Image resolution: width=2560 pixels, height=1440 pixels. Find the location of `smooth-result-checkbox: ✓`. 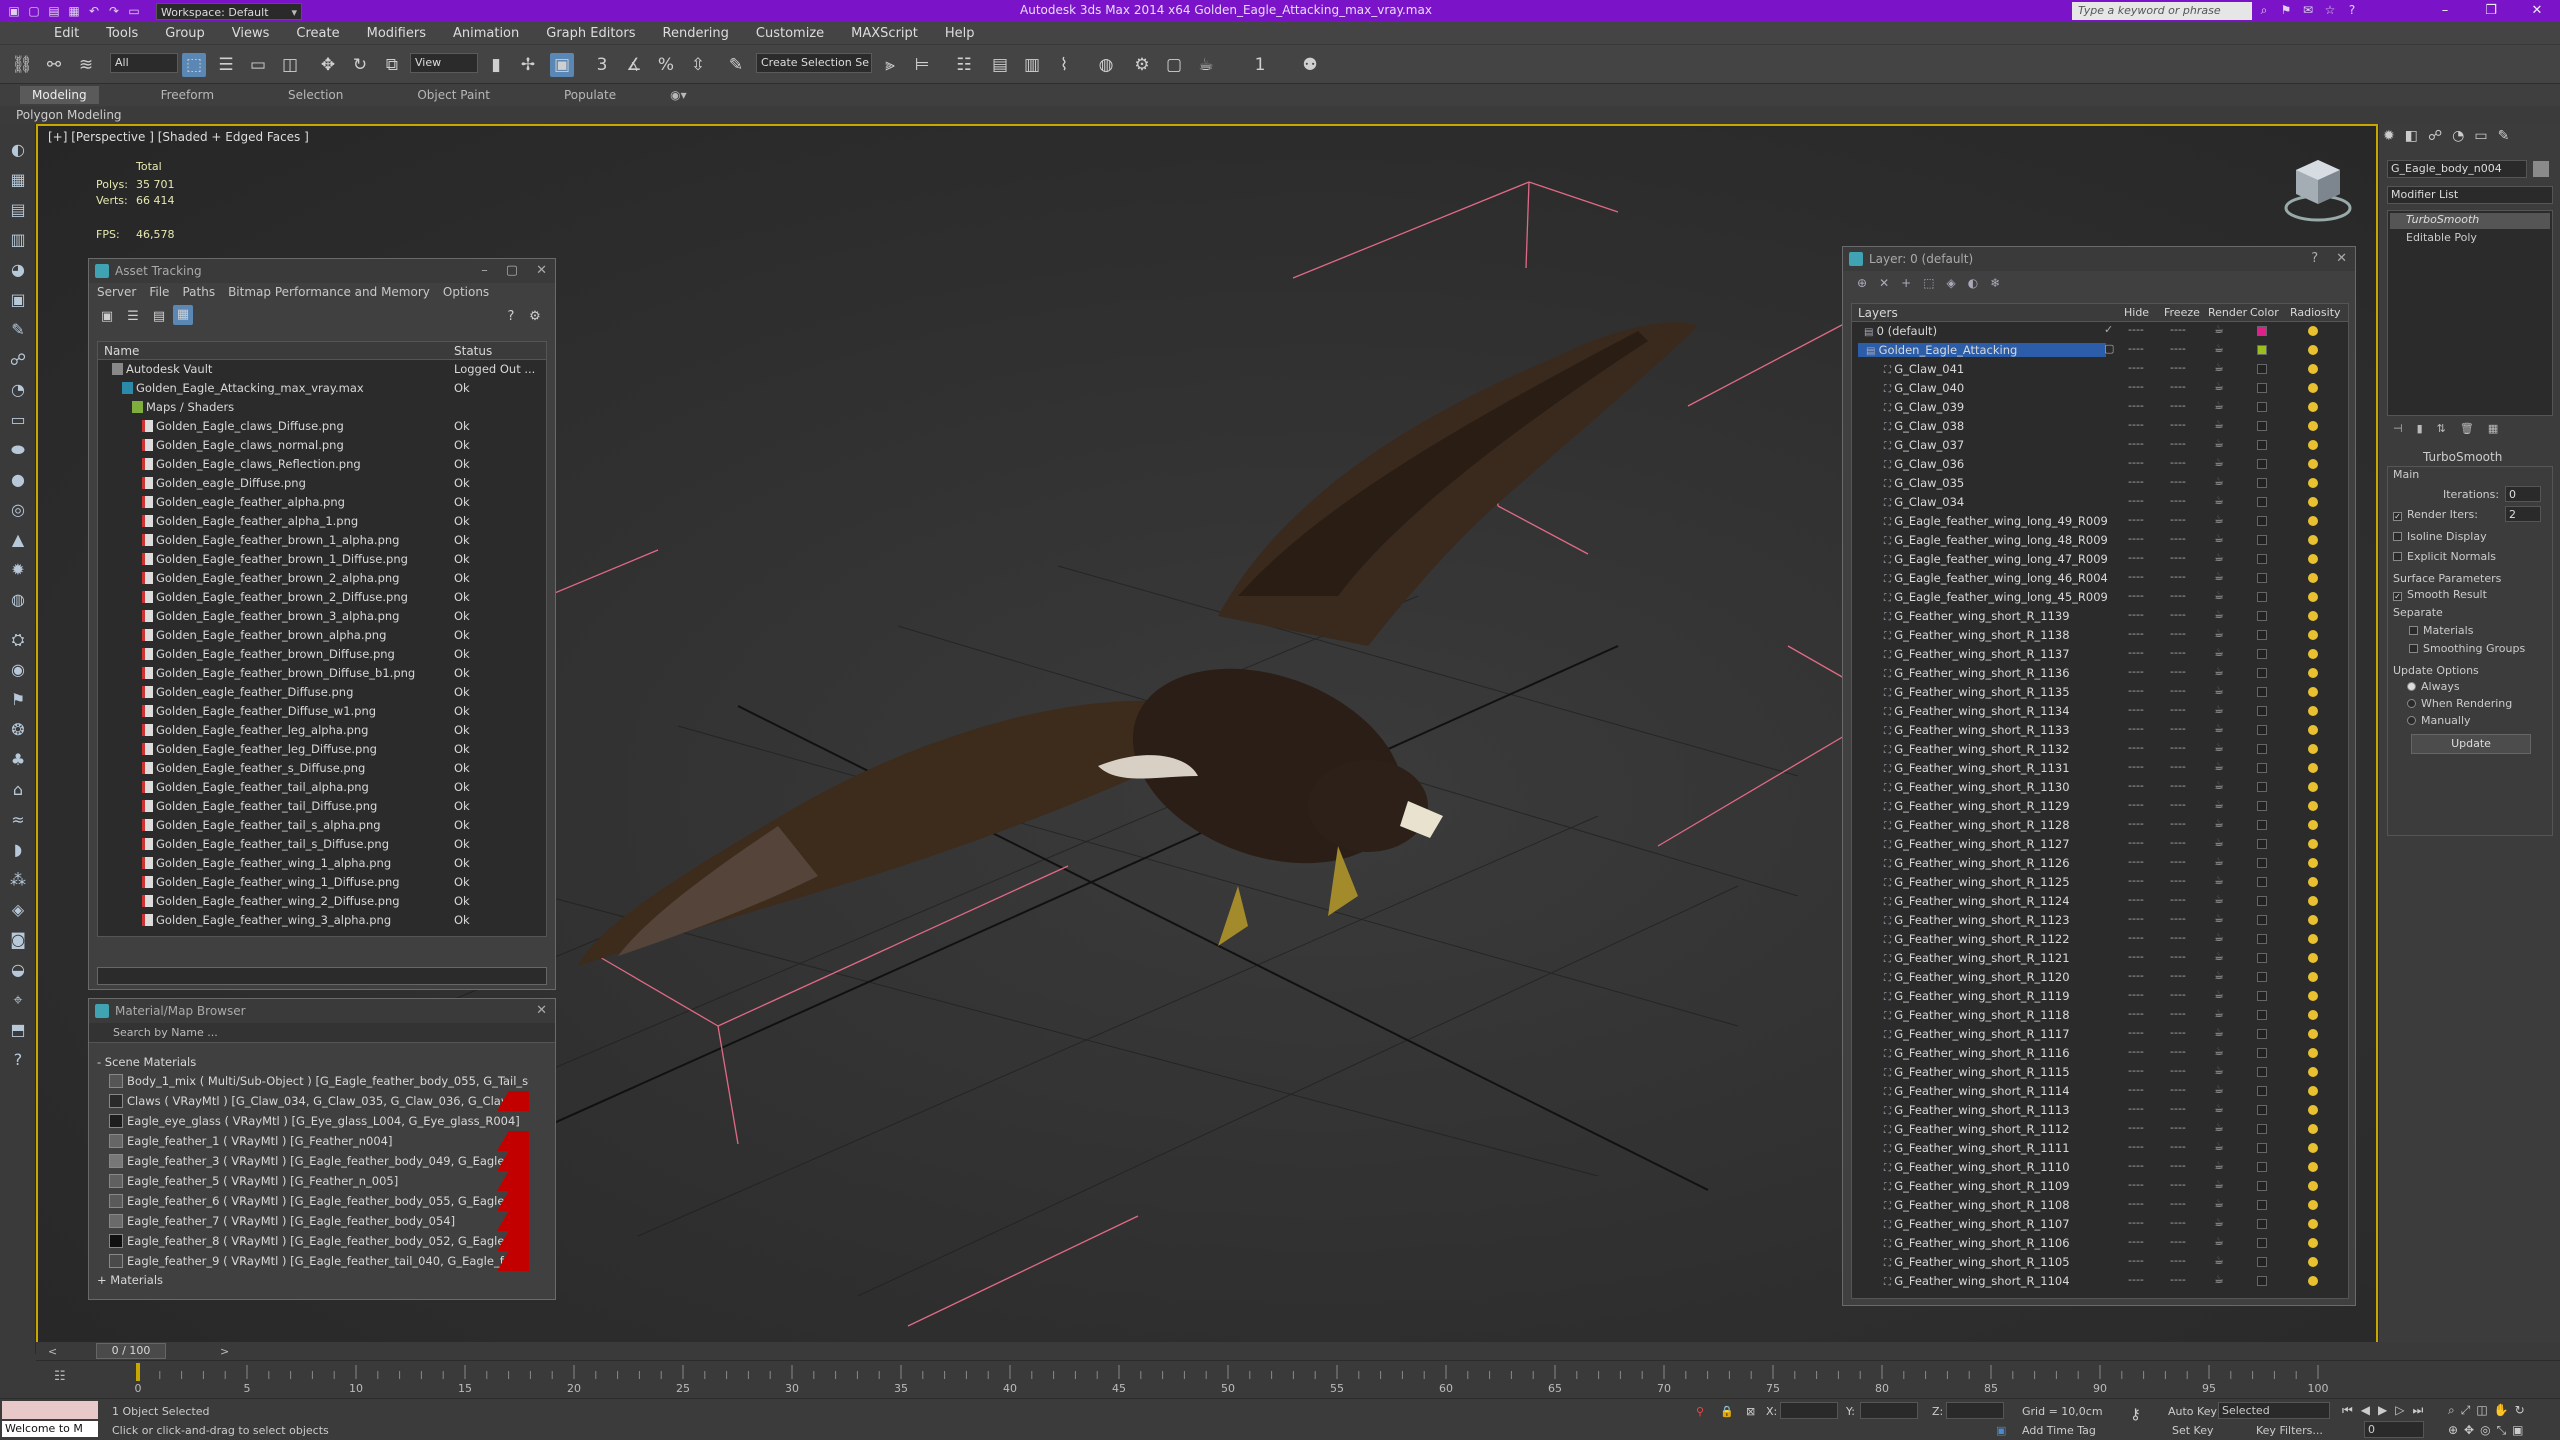

smooth-result-checkbox: ✓ is located at coordinates (2397, 596).